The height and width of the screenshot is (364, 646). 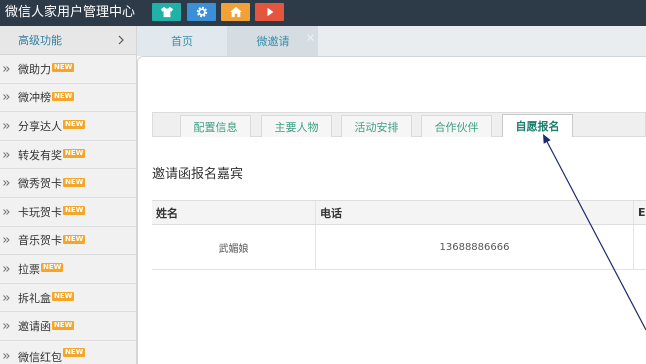 What do you see at coordinates (34, 98) in the screenshot?
I see `sidebar-item-label: 微冲榜` at bounding box center [34, 98].